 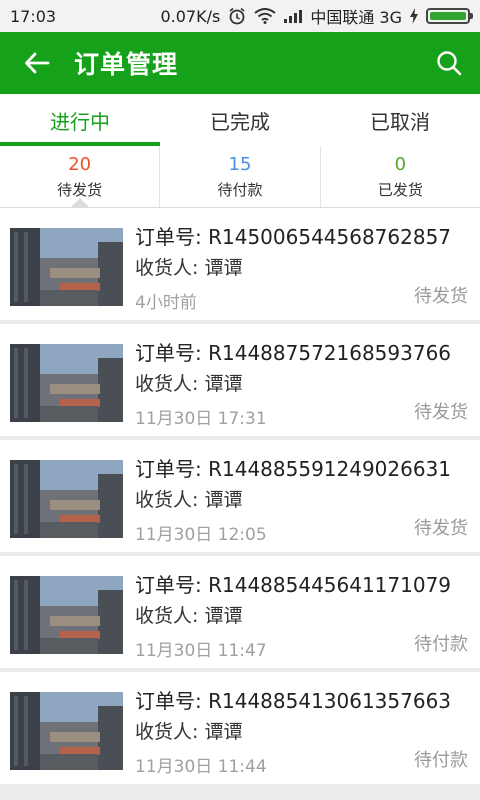 I want to click on tab-completed: 已完成, so click(x=240, y=120).